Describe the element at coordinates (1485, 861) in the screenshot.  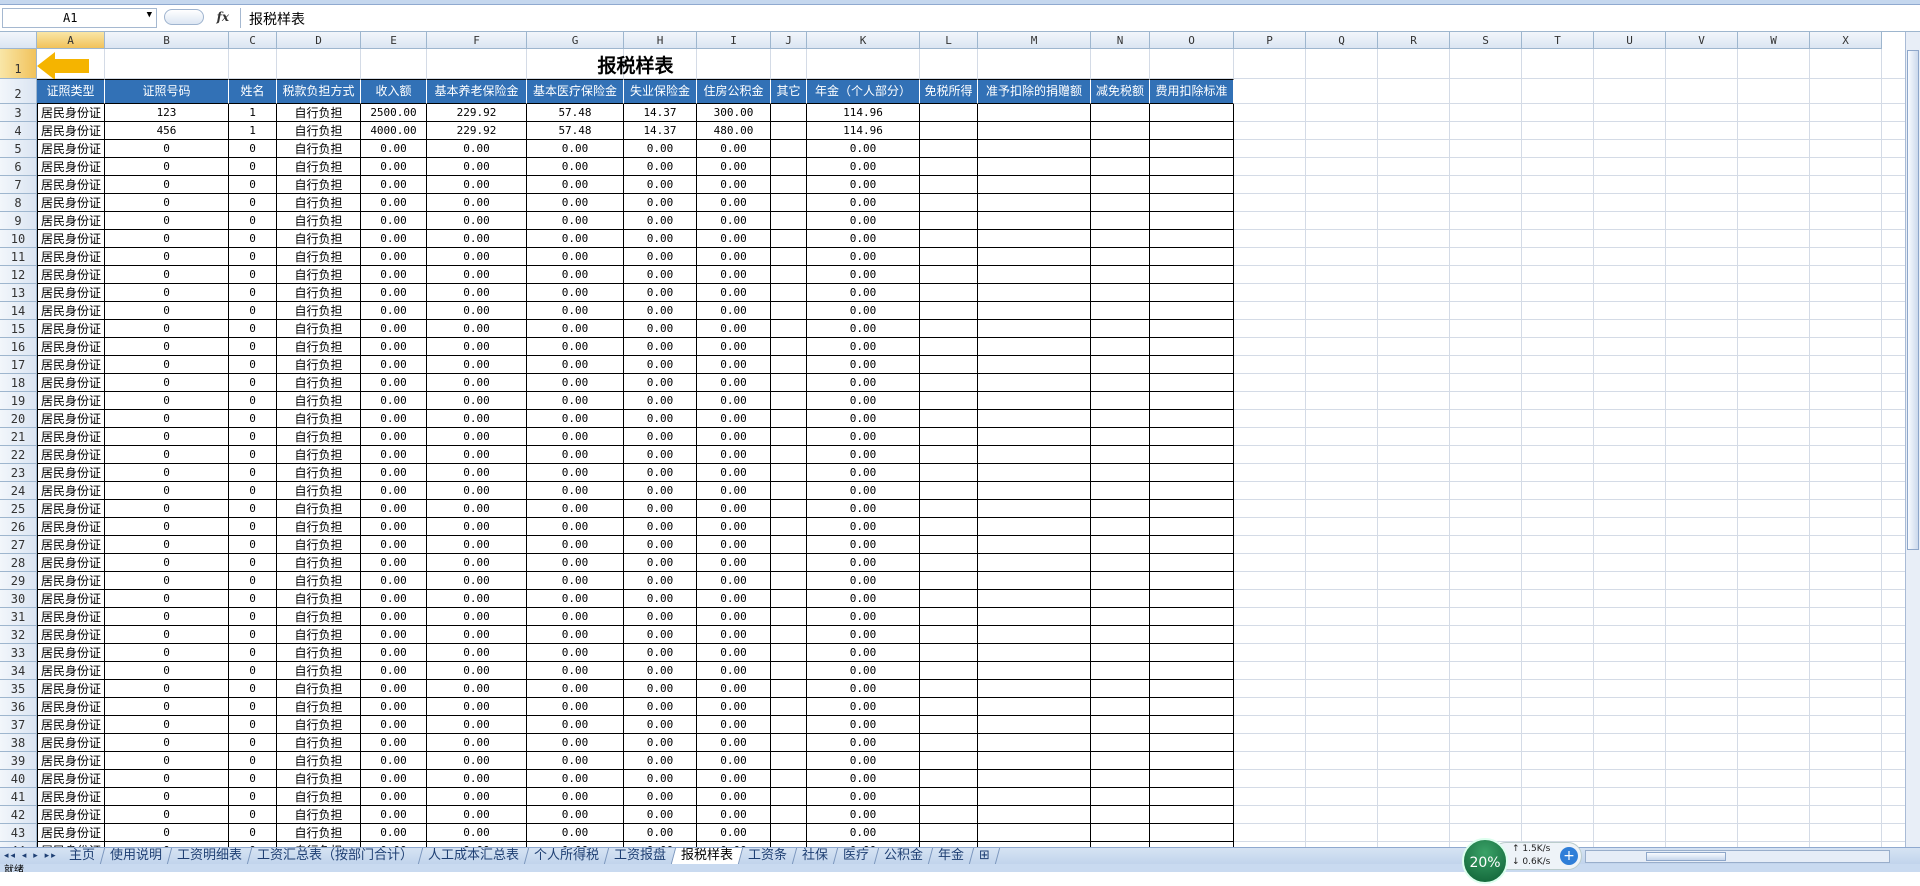
I see `memory-percent: 20%` at that location.